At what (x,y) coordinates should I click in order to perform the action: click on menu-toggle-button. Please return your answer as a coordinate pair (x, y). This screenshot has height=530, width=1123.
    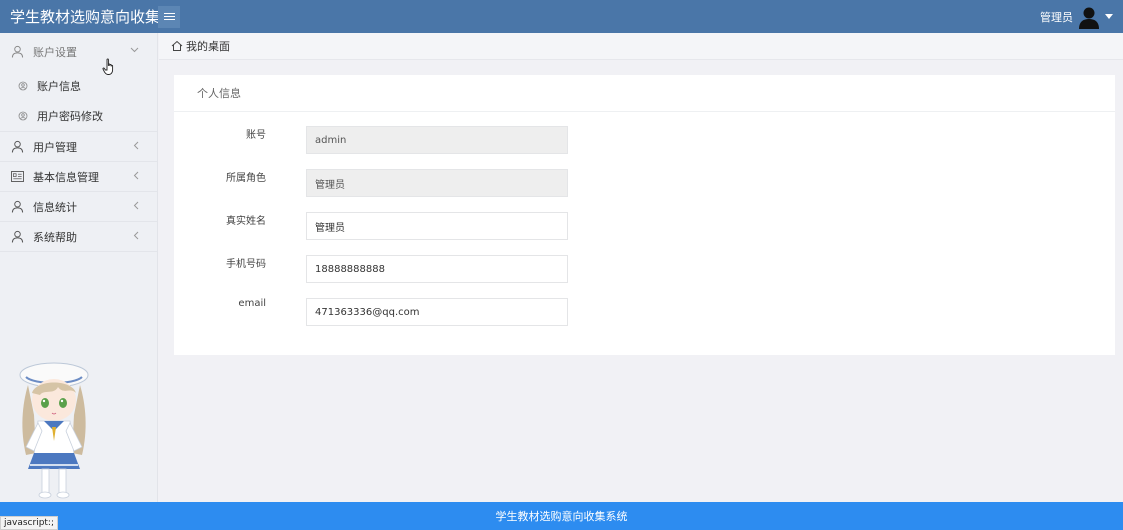
    Looking at the image, I should click on (169, 16).